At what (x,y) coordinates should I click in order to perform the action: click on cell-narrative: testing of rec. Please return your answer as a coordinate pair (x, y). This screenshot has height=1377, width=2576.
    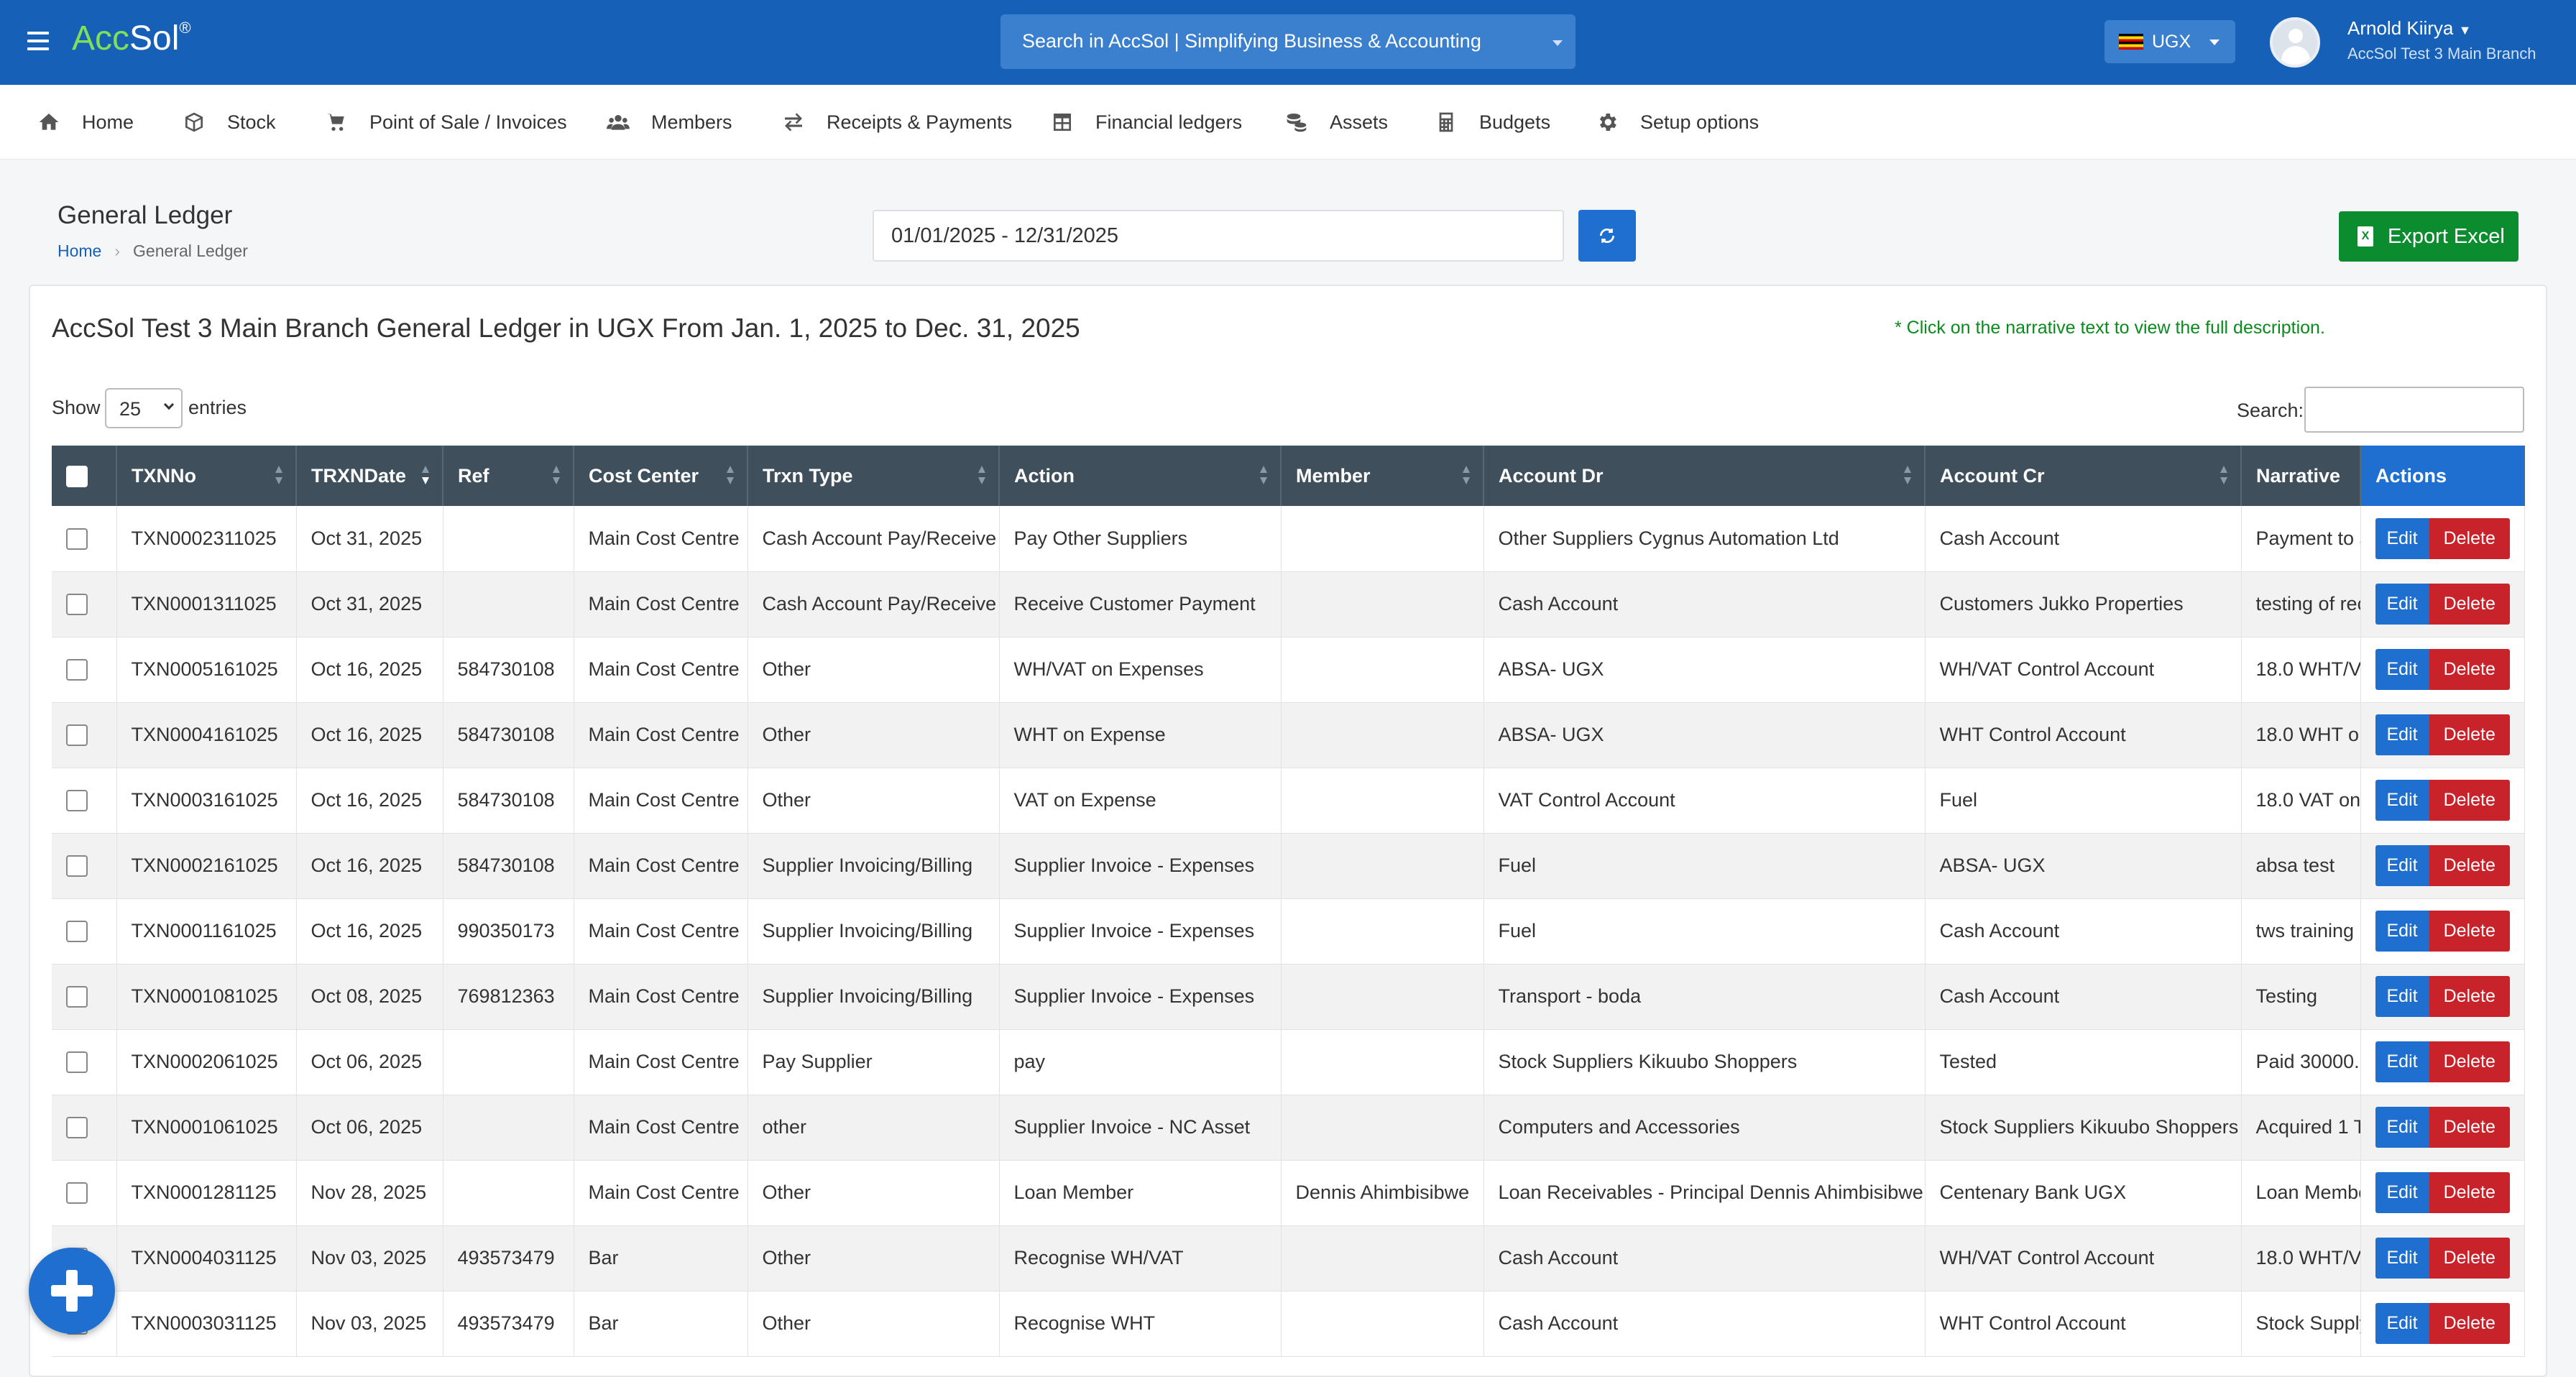
    Looking at the image, I should click on (2301, 604).